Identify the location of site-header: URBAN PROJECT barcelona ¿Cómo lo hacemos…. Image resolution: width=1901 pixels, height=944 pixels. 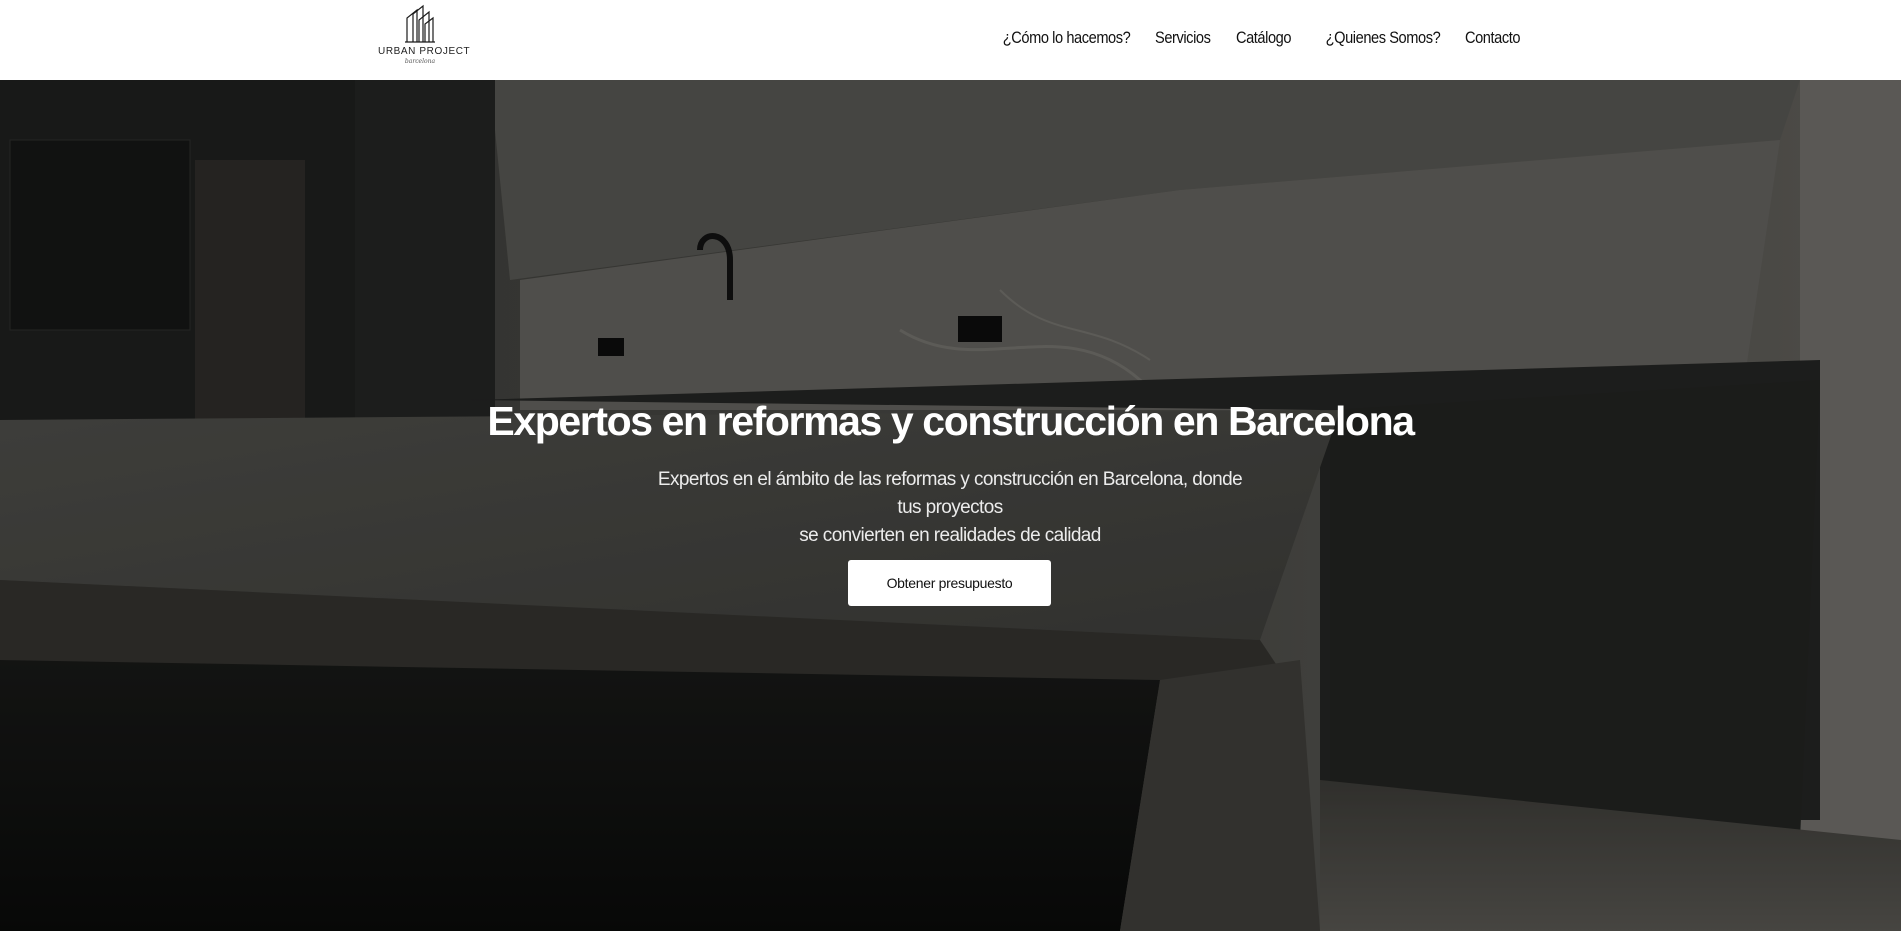
(950, 40).